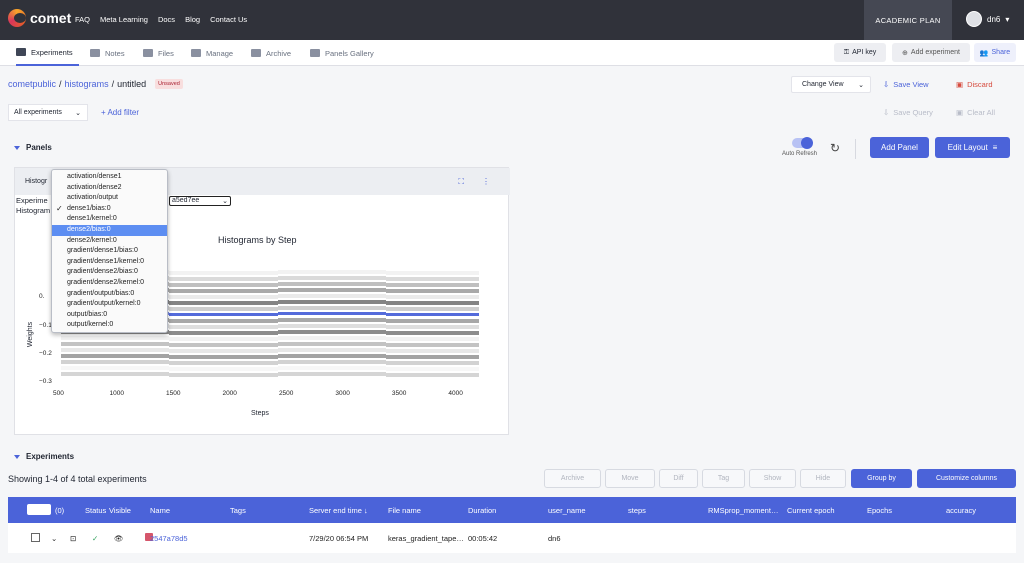 This screenshot has height=563, width=1024. Describe the element at coordinates (47, 53) in the screenshot. I see `tab-experiments: Experiments` at that location.